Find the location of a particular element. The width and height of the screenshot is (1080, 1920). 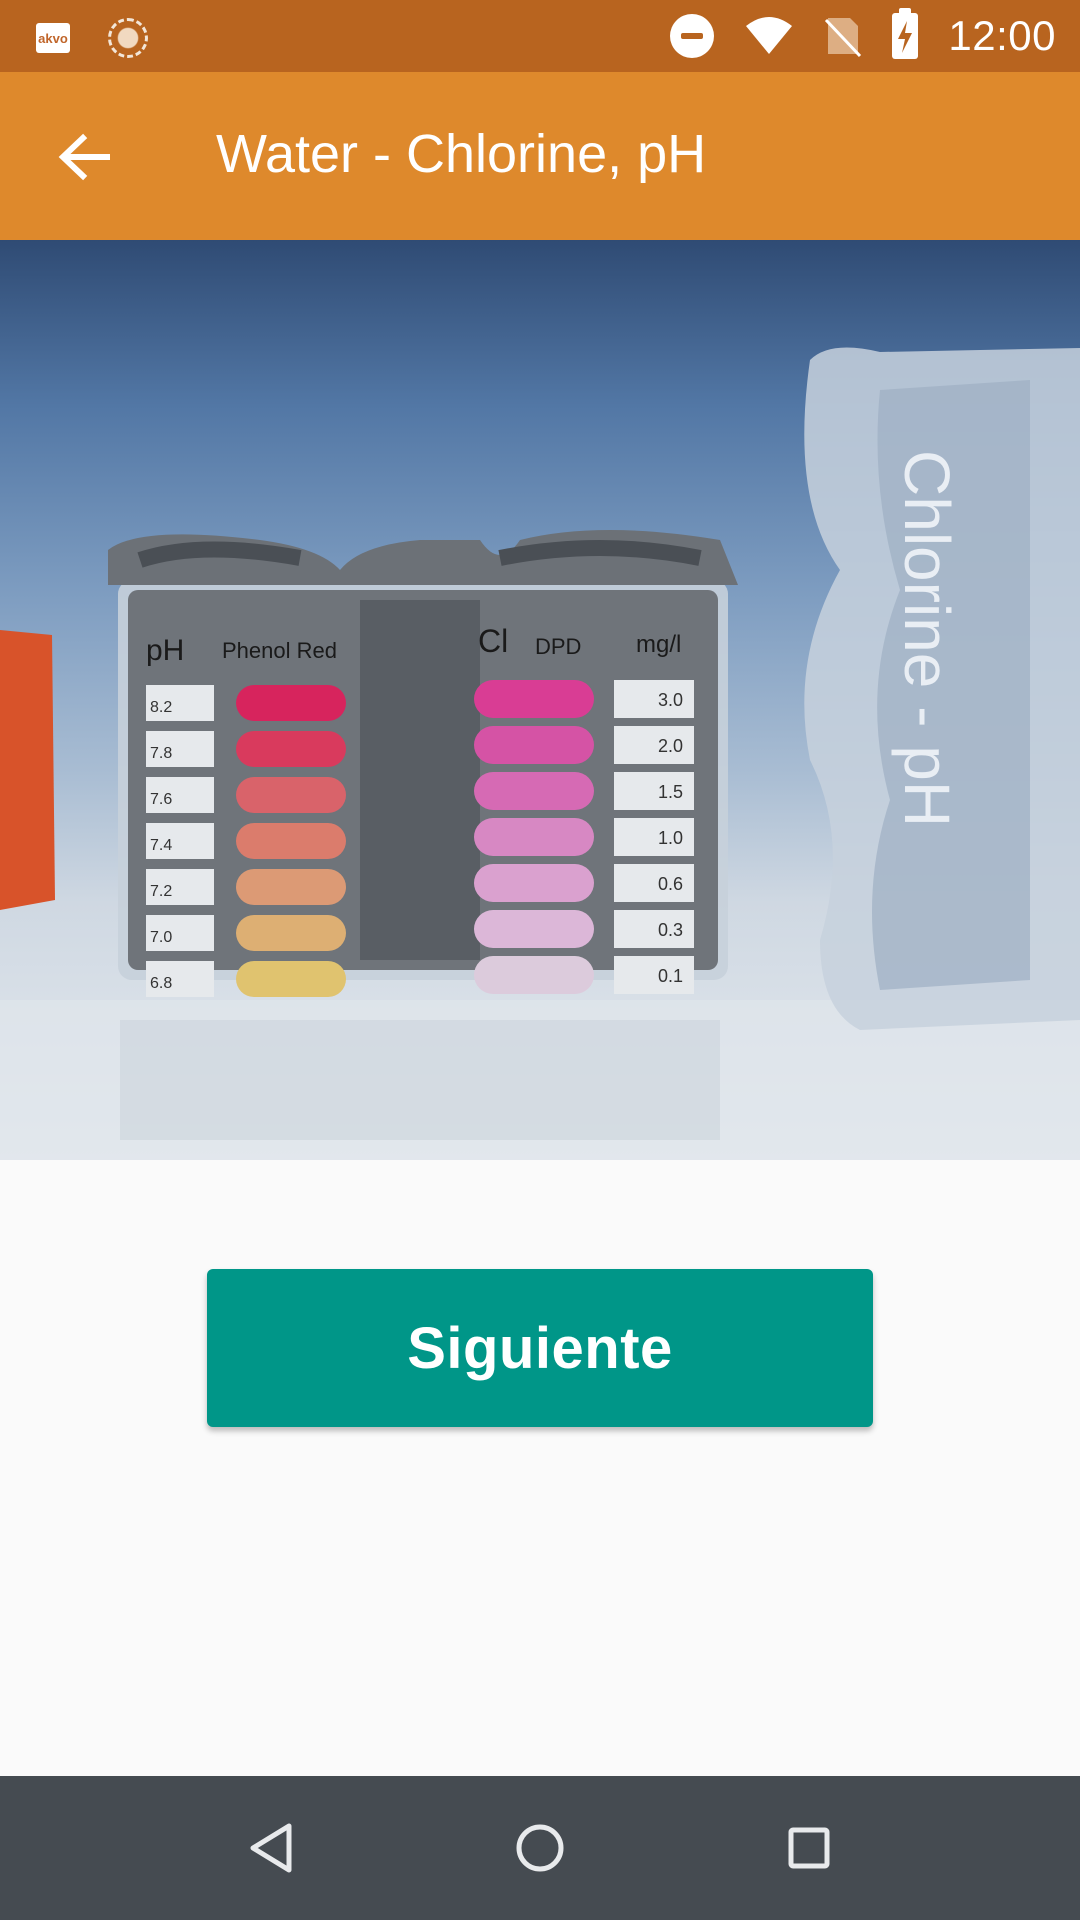

back-triangle-icon is located at coordinates (271, 1848).